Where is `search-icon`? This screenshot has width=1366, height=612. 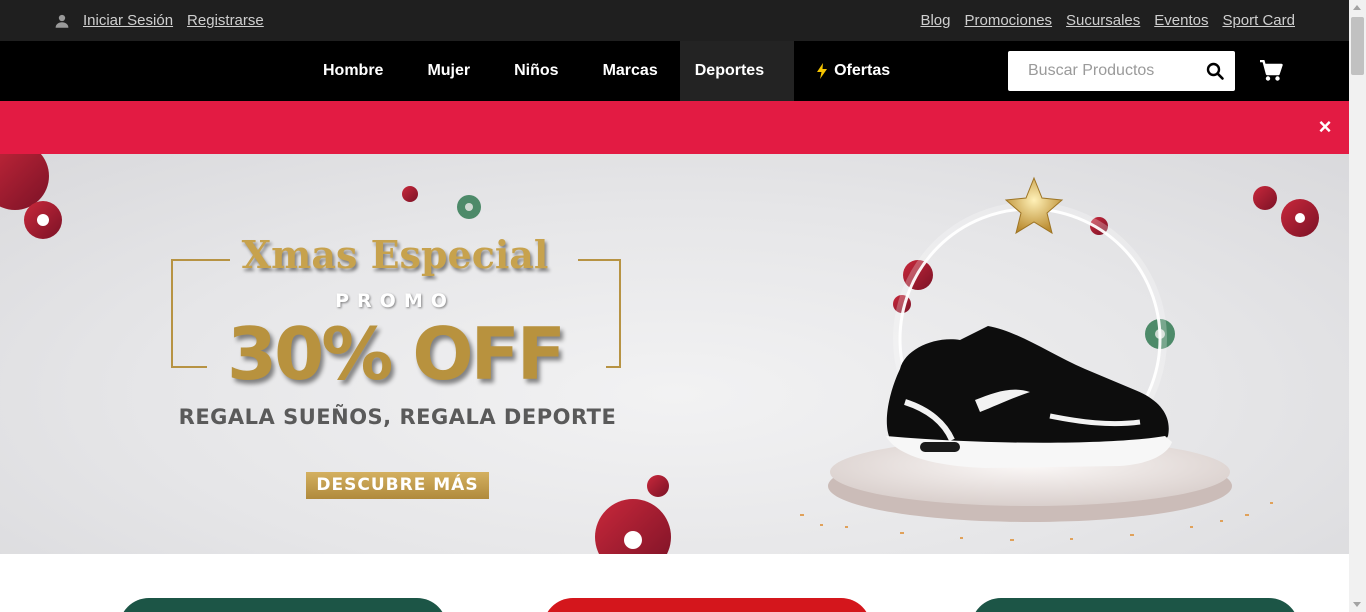 search-icon is located at coordinates (1215, 71).